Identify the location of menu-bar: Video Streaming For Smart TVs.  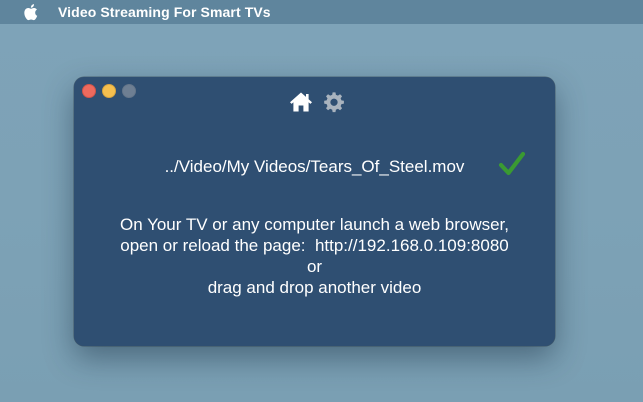
(321, 12).